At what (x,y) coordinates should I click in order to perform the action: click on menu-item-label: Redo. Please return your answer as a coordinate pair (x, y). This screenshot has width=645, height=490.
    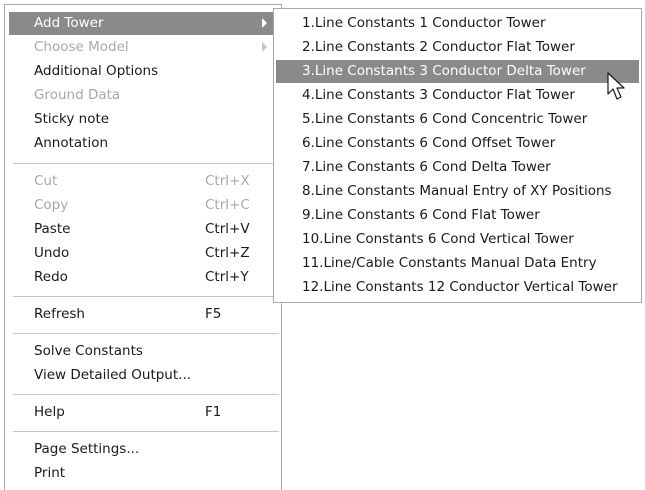
    Looking at the image, I should click on (51, 277).